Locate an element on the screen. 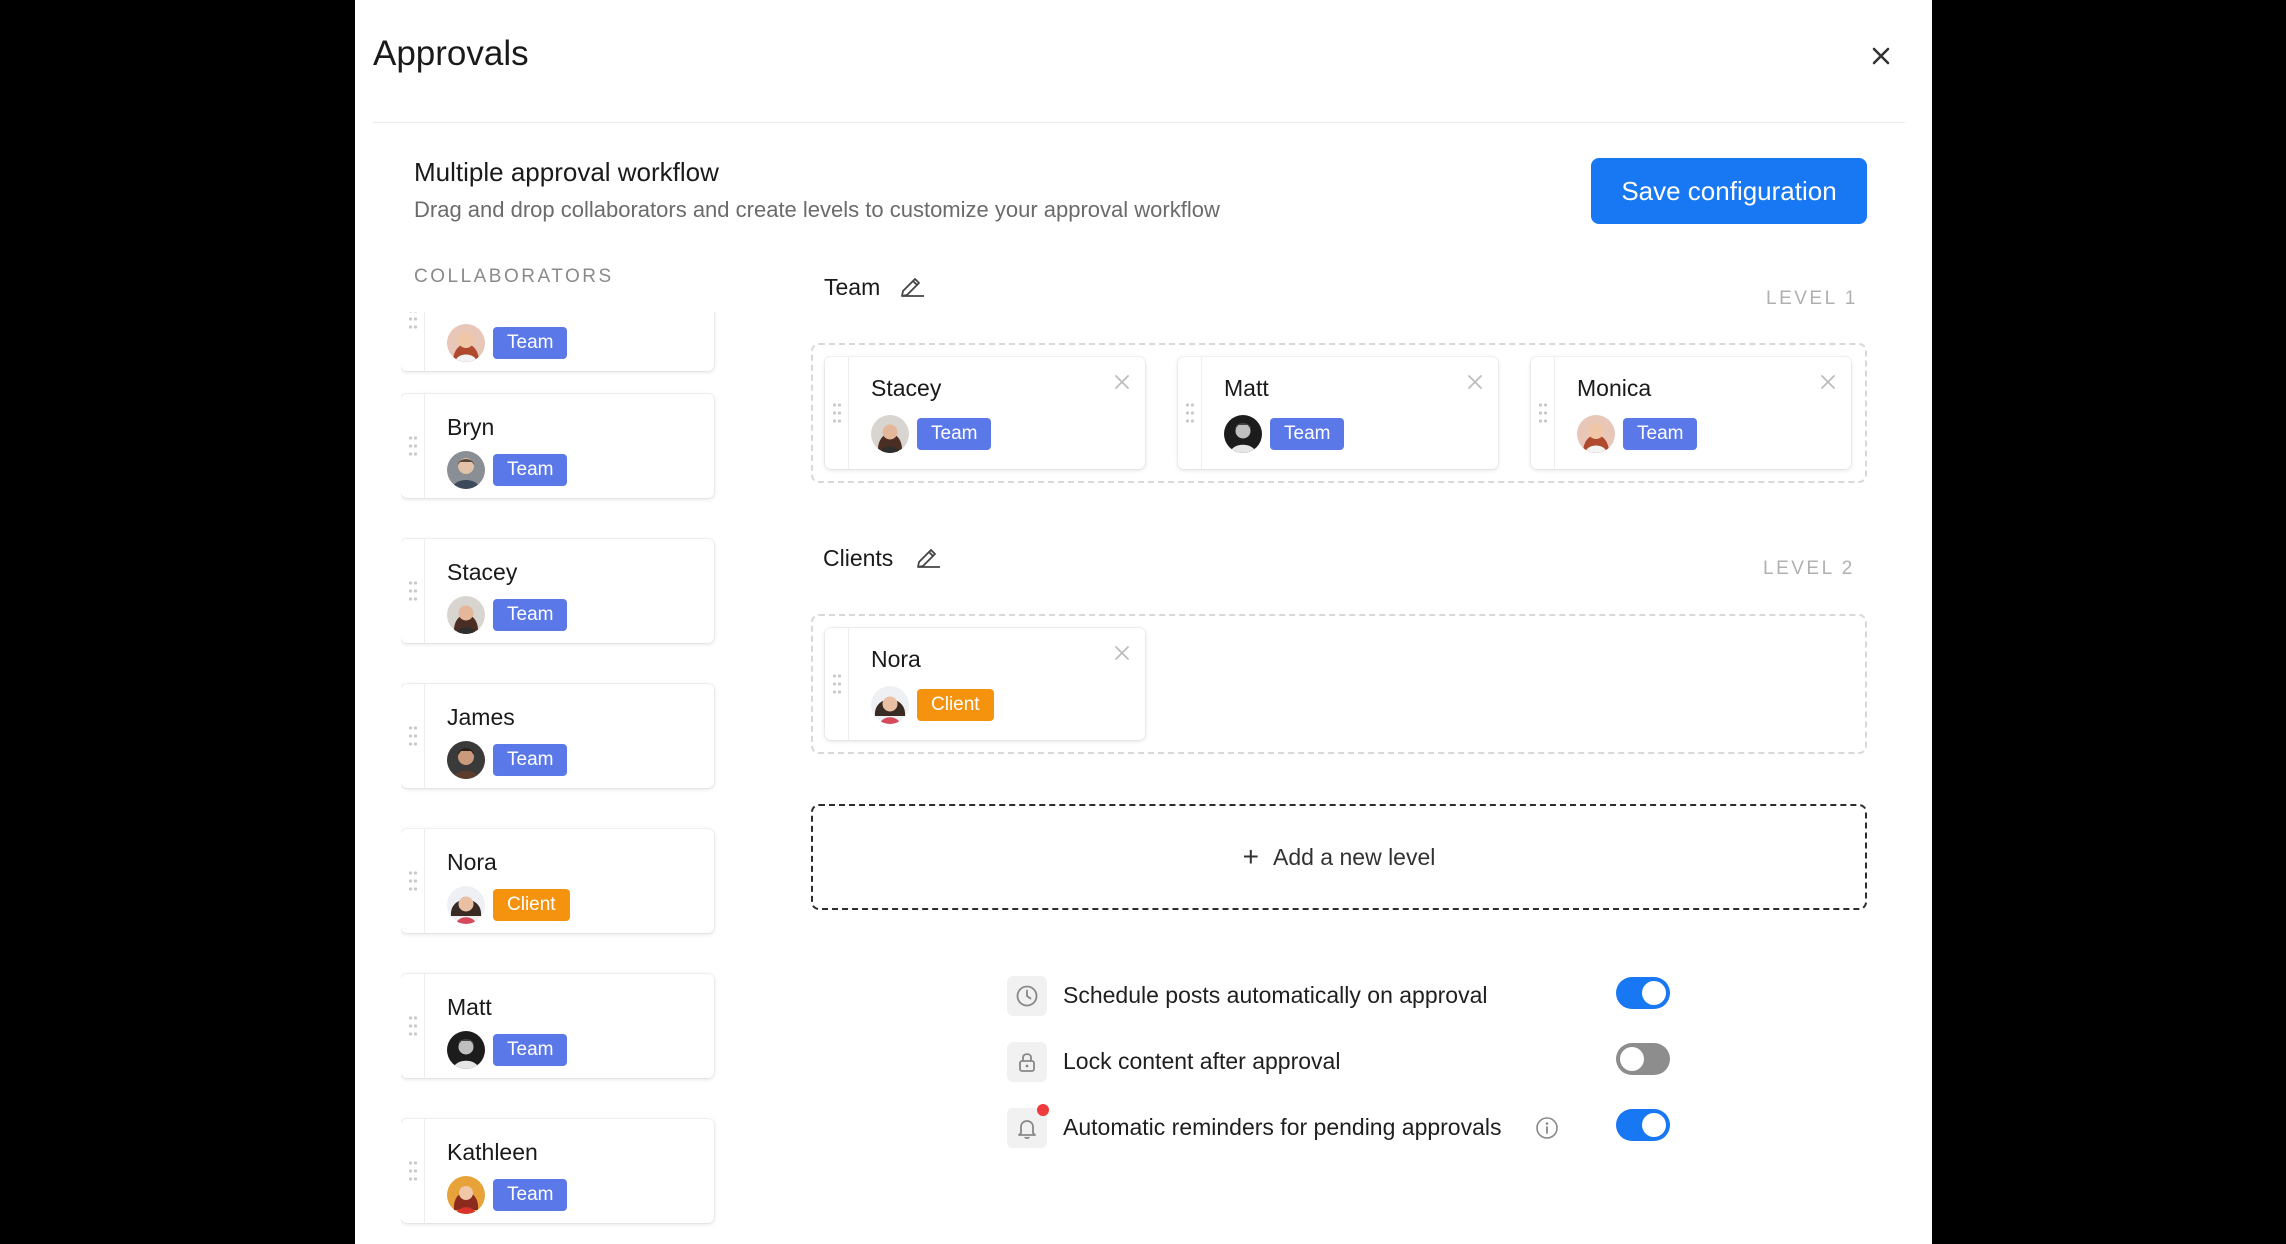 Image resolution: width=2286 pixels, height=1244 pixels. collaborator-card-james: James Team is located at coordinates (557, 736).